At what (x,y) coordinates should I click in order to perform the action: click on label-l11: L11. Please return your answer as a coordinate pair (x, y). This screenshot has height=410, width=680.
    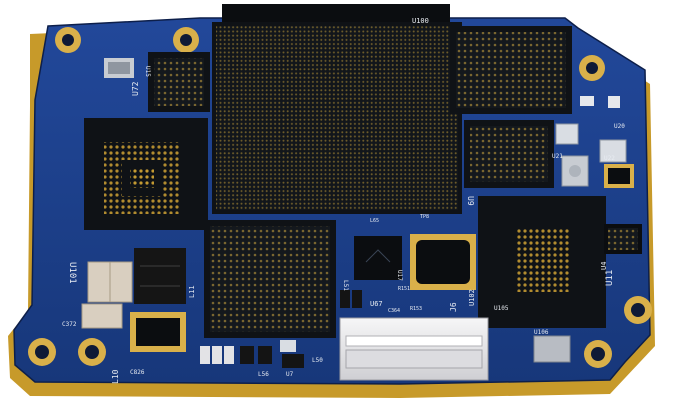
    Looking at the image, I should click on (192, 291).